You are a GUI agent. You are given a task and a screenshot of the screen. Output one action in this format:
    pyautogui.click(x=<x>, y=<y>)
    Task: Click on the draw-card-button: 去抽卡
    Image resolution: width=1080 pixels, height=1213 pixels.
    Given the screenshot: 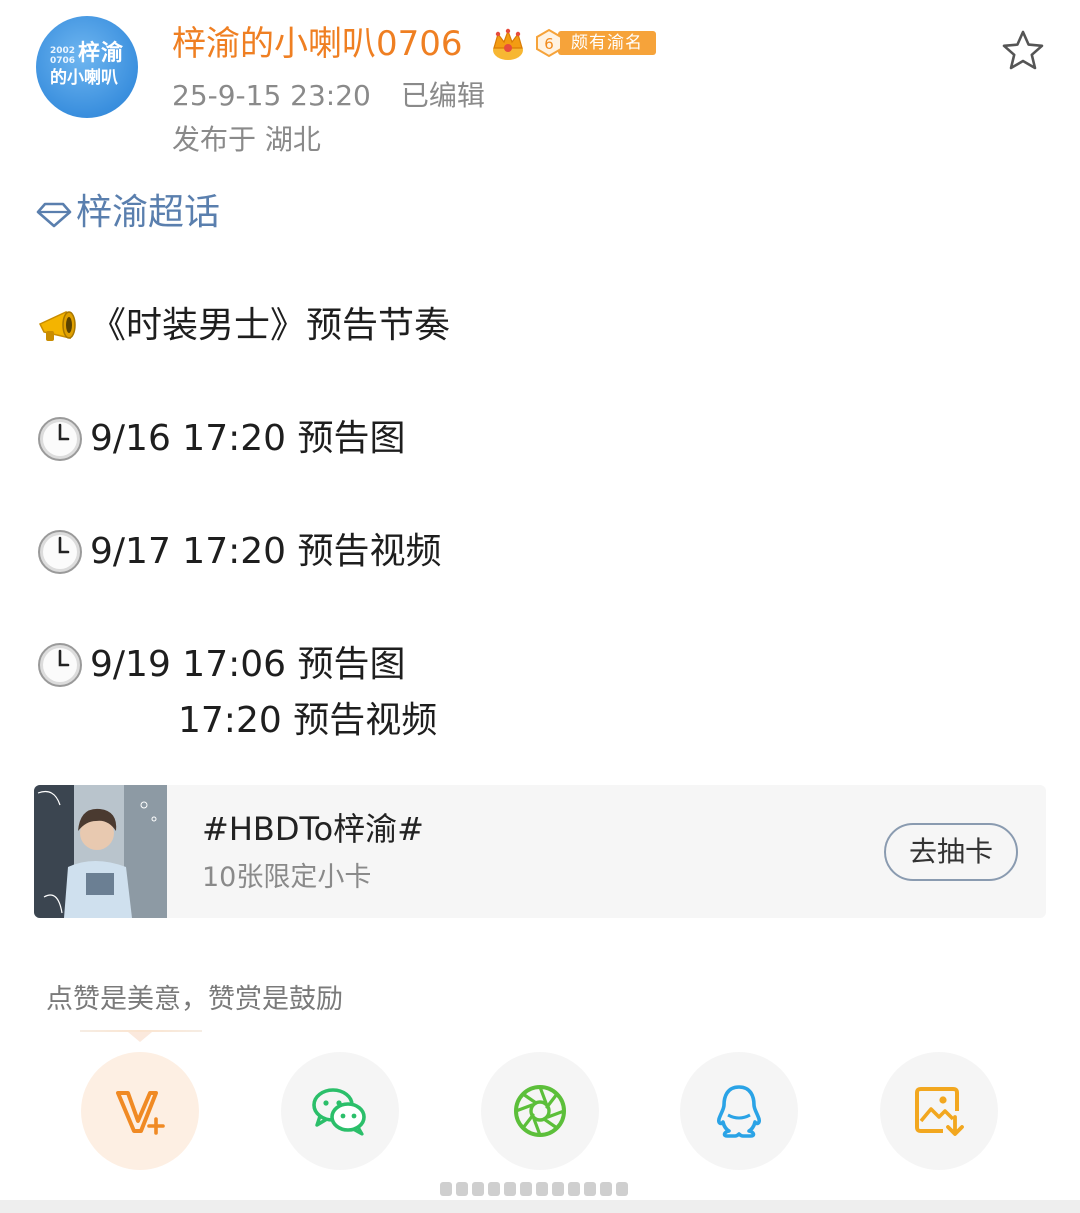 What is the action you would take?
    pyautogui.click(x=951, y=852)
    